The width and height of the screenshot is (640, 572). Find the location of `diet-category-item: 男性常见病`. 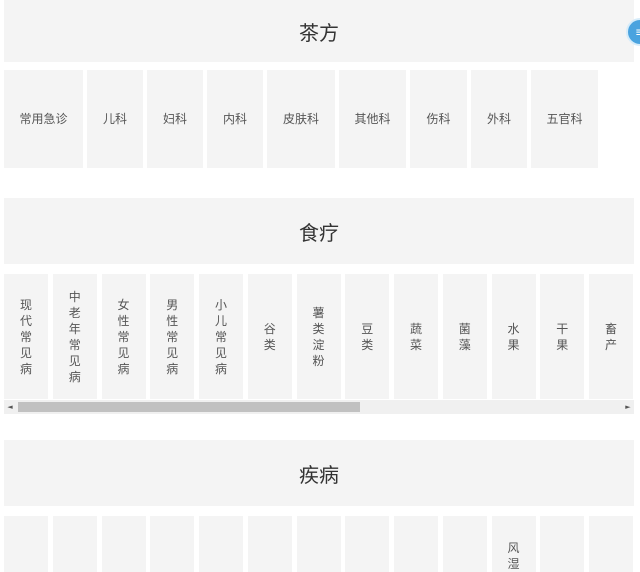

diet-category-item: 男性常见病 is located at coordinates (172, 336).